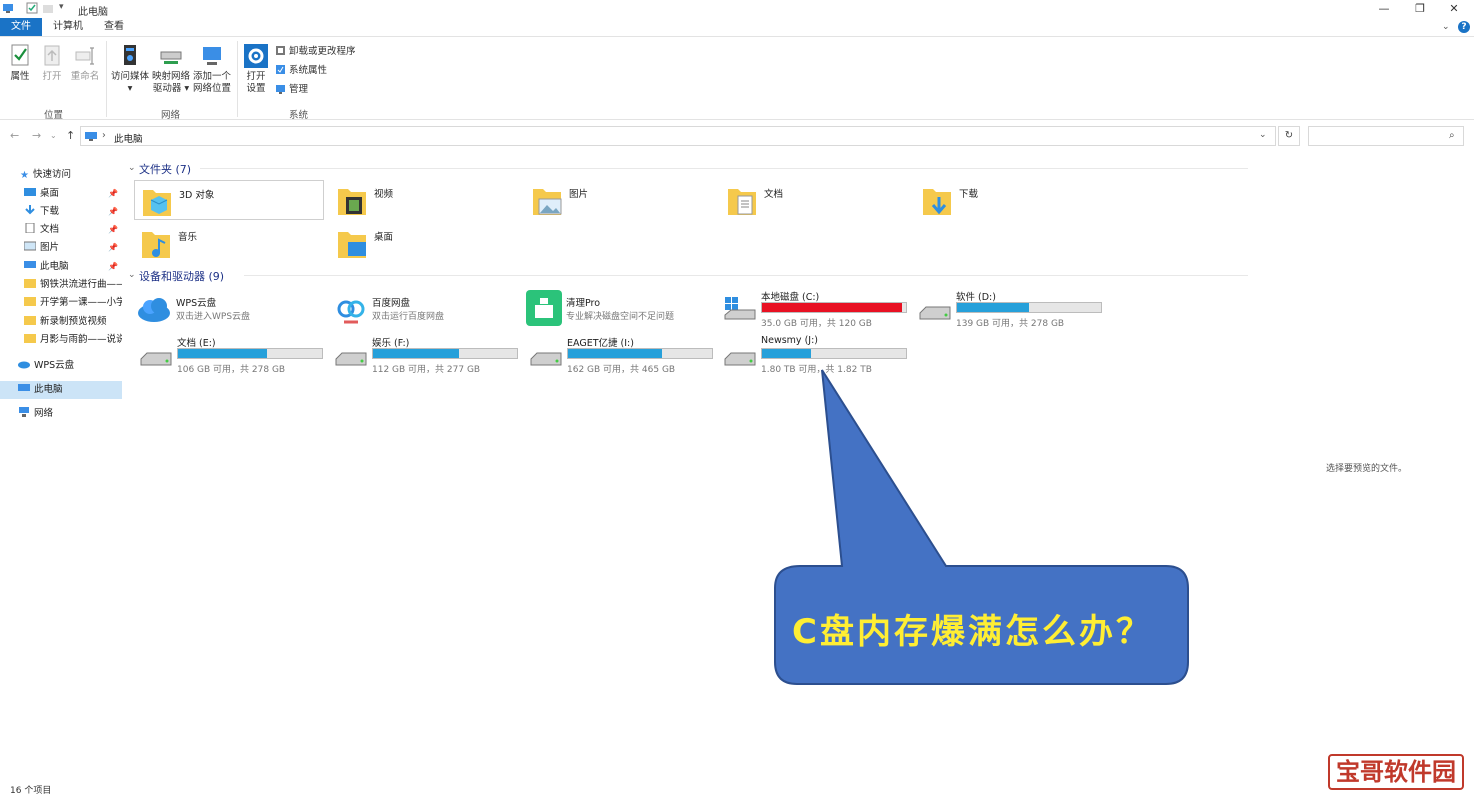 This screenshot has width=1474, height=800. Describe the element at coordinates (972, 632) in the screenshot. I see `callout-text: C盘内存爆满怎么办？` at that location.